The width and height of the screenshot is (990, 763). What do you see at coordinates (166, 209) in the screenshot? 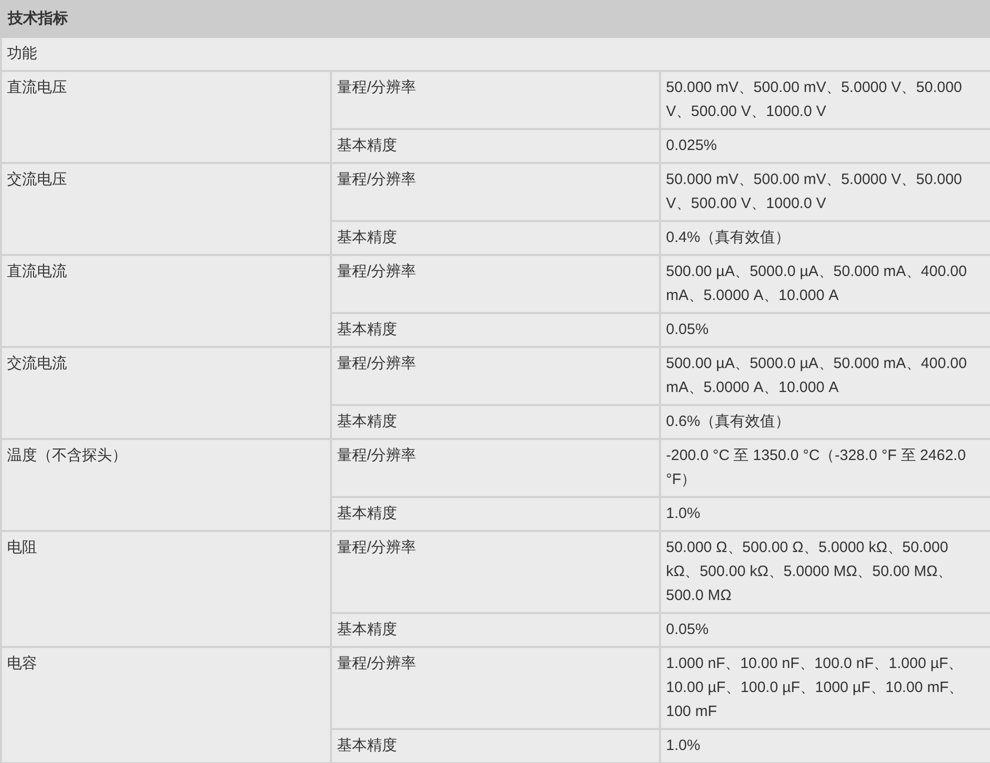
I see `table-cell: 交流电压` at bounding box center [166, 209].